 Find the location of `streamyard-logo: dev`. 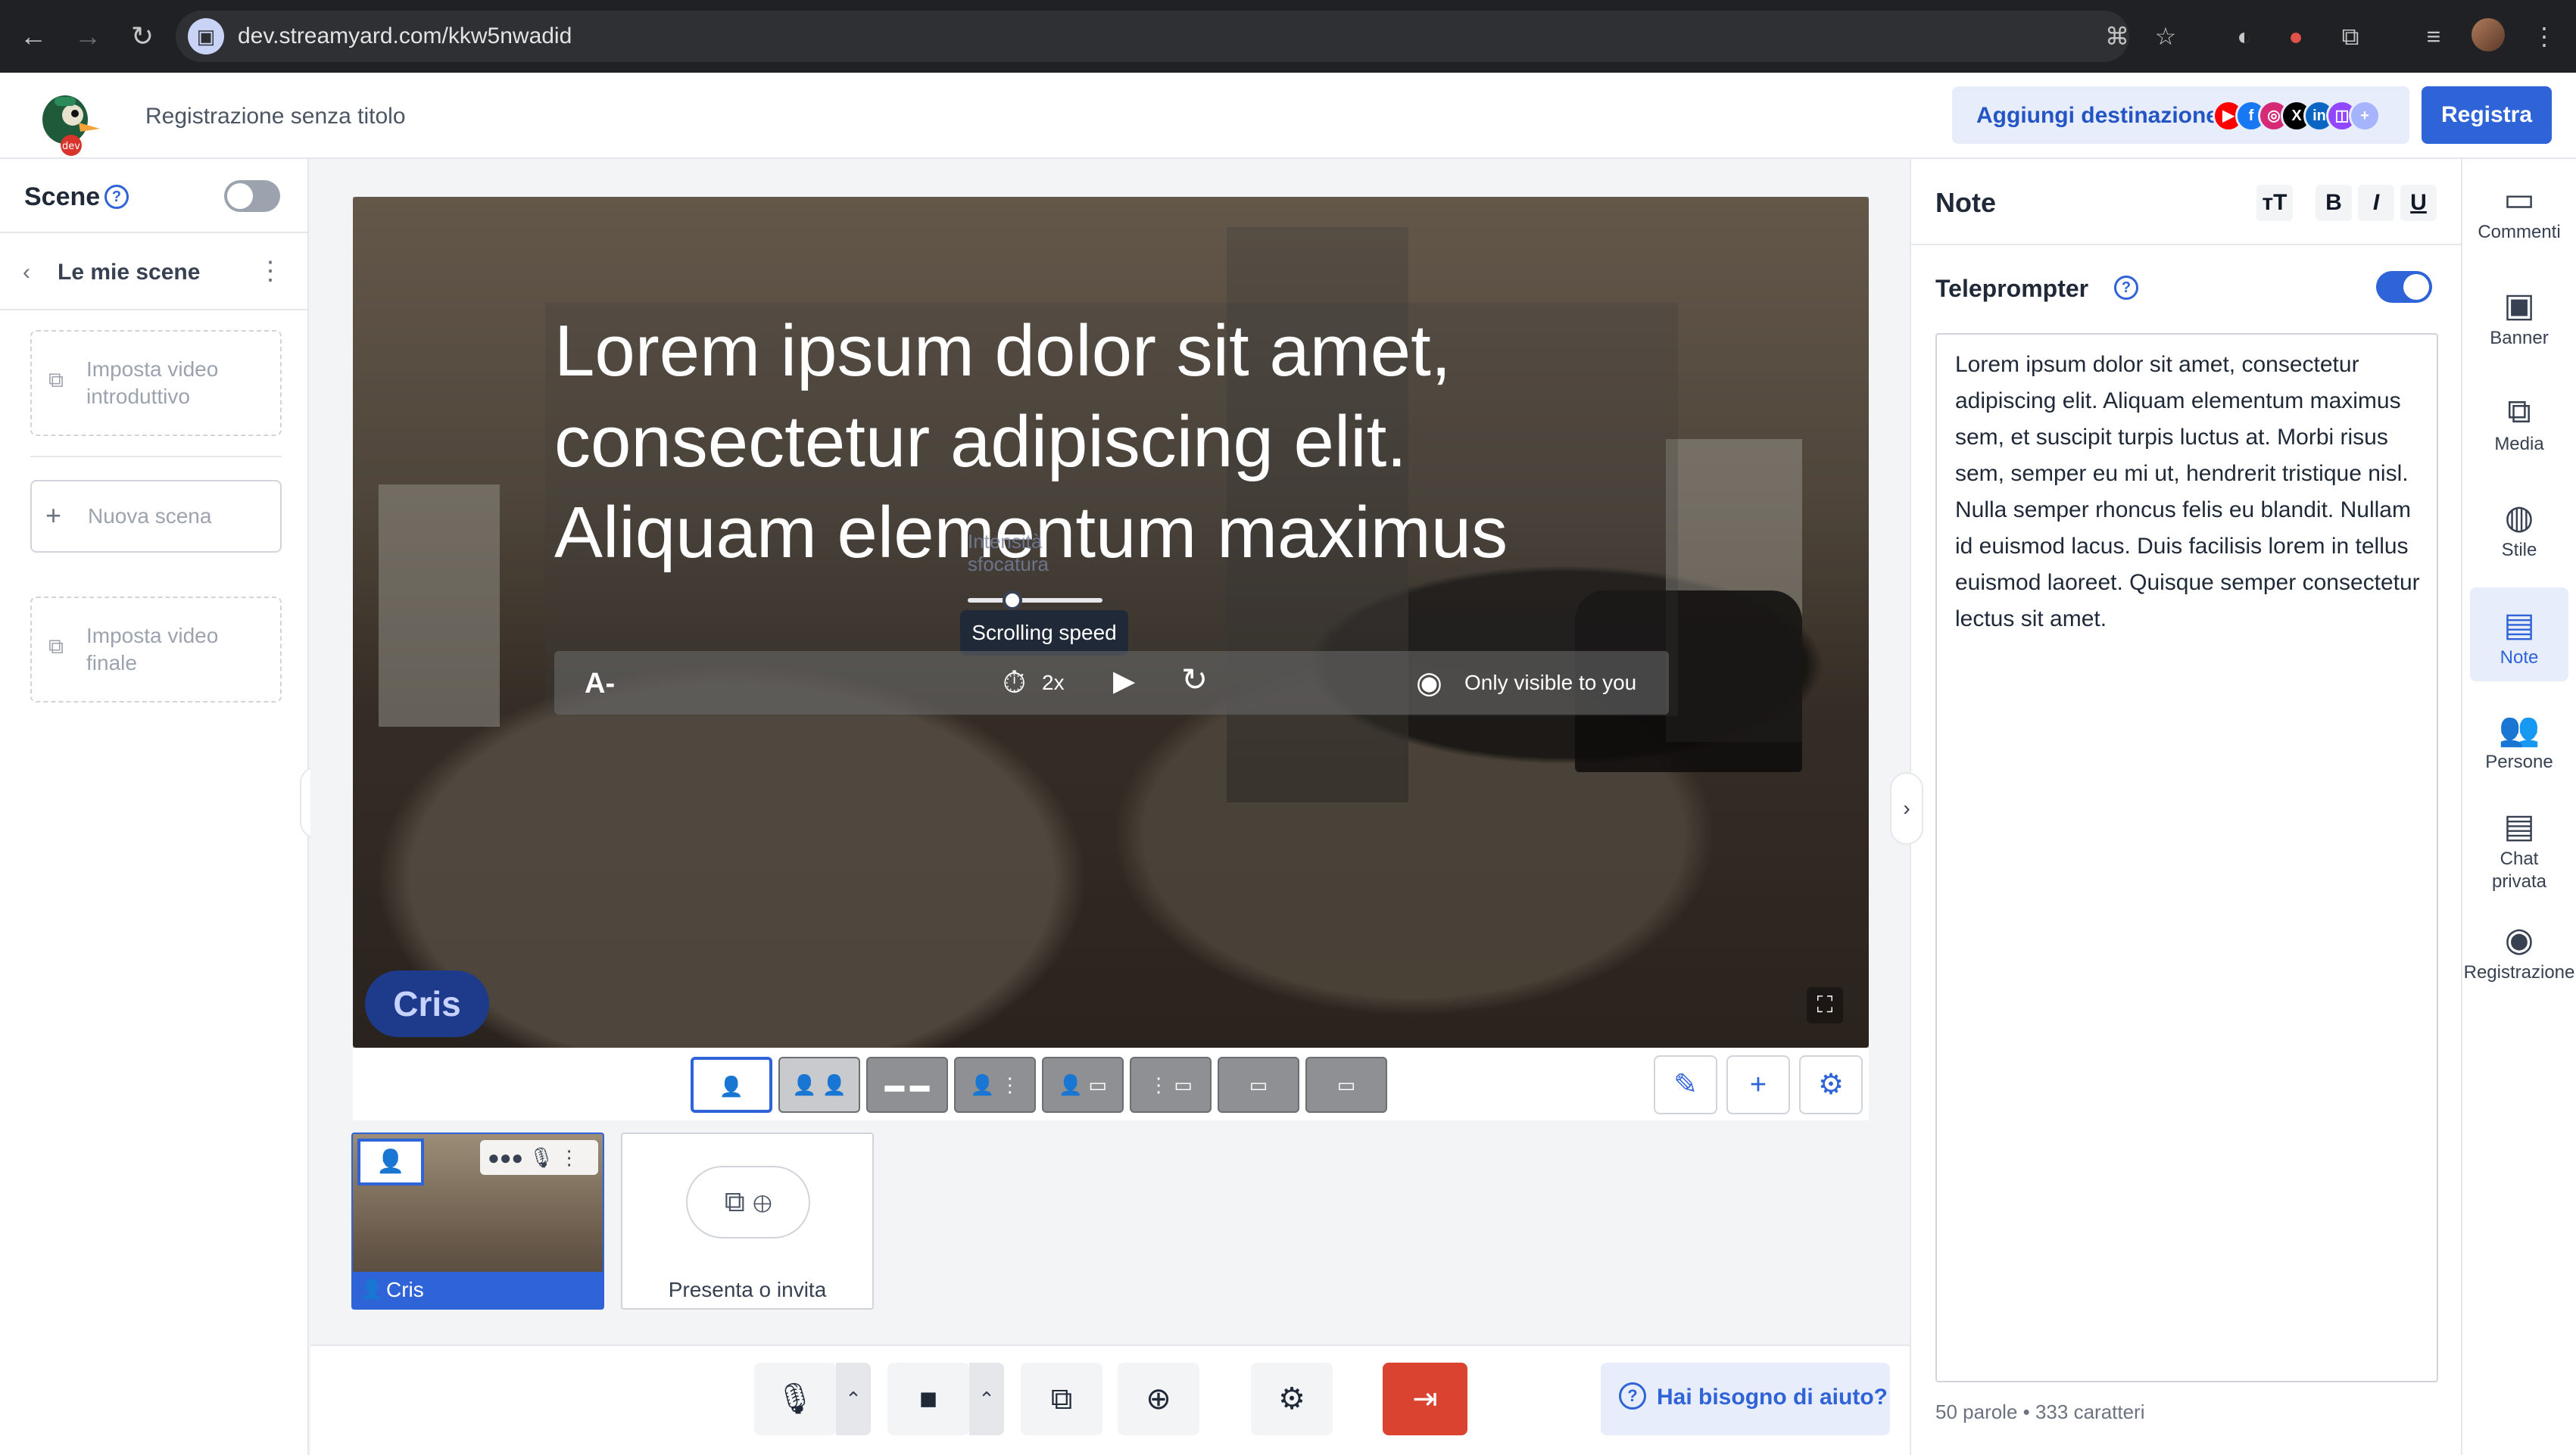

streamyard-logo: dev is located at coordinates (67, 123).